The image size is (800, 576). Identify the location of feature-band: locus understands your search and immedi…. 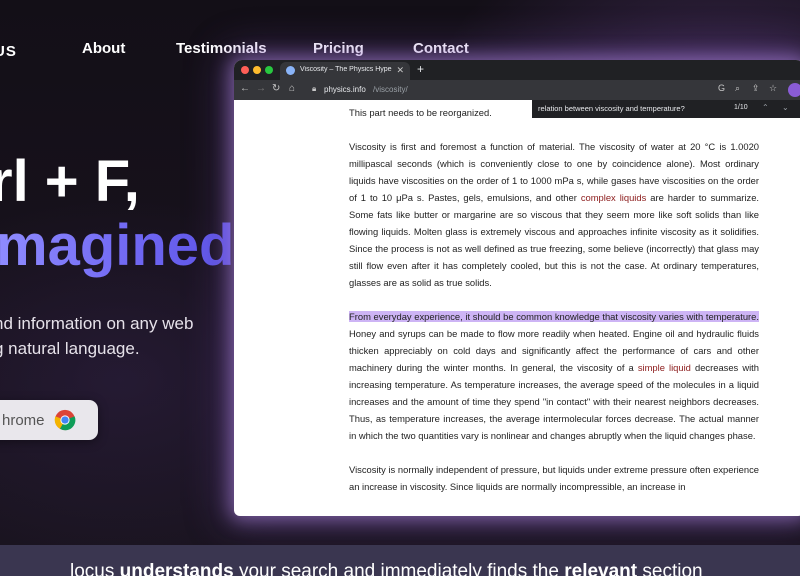
(400, 560).